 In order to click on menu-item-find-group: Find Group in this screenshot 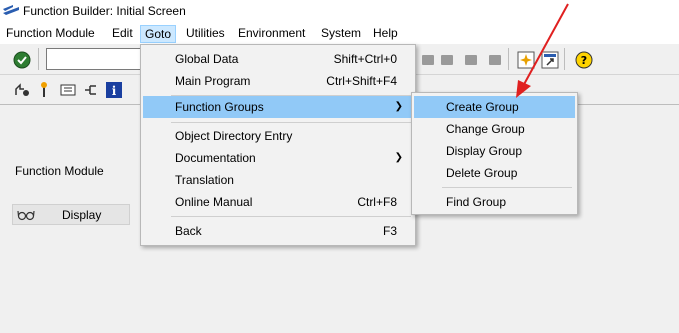, I will do `click(494, 202)`.